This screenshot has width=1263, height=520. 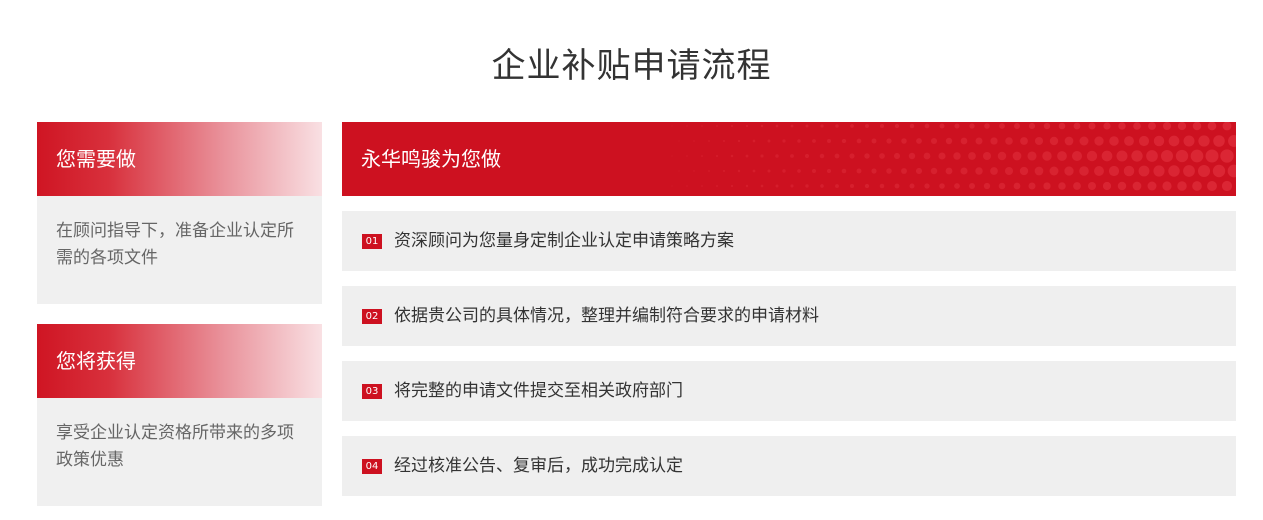 What do you see at coordinates (179, 452) in the screenshot?
I see `you-get-text: 享受企业认定资格所带来的多项政策优惠` at bounding box center [179, 452].